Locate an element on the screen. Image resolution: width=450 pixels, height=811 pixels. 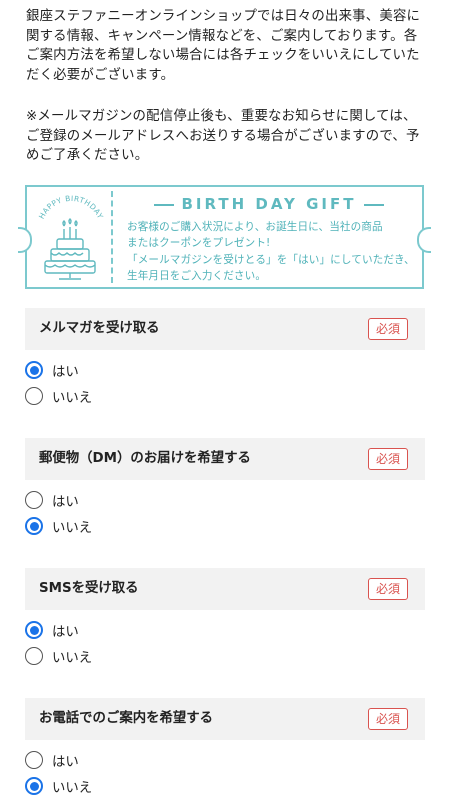
section-title: SMSを受け取る is located at coordinates (89, 588).